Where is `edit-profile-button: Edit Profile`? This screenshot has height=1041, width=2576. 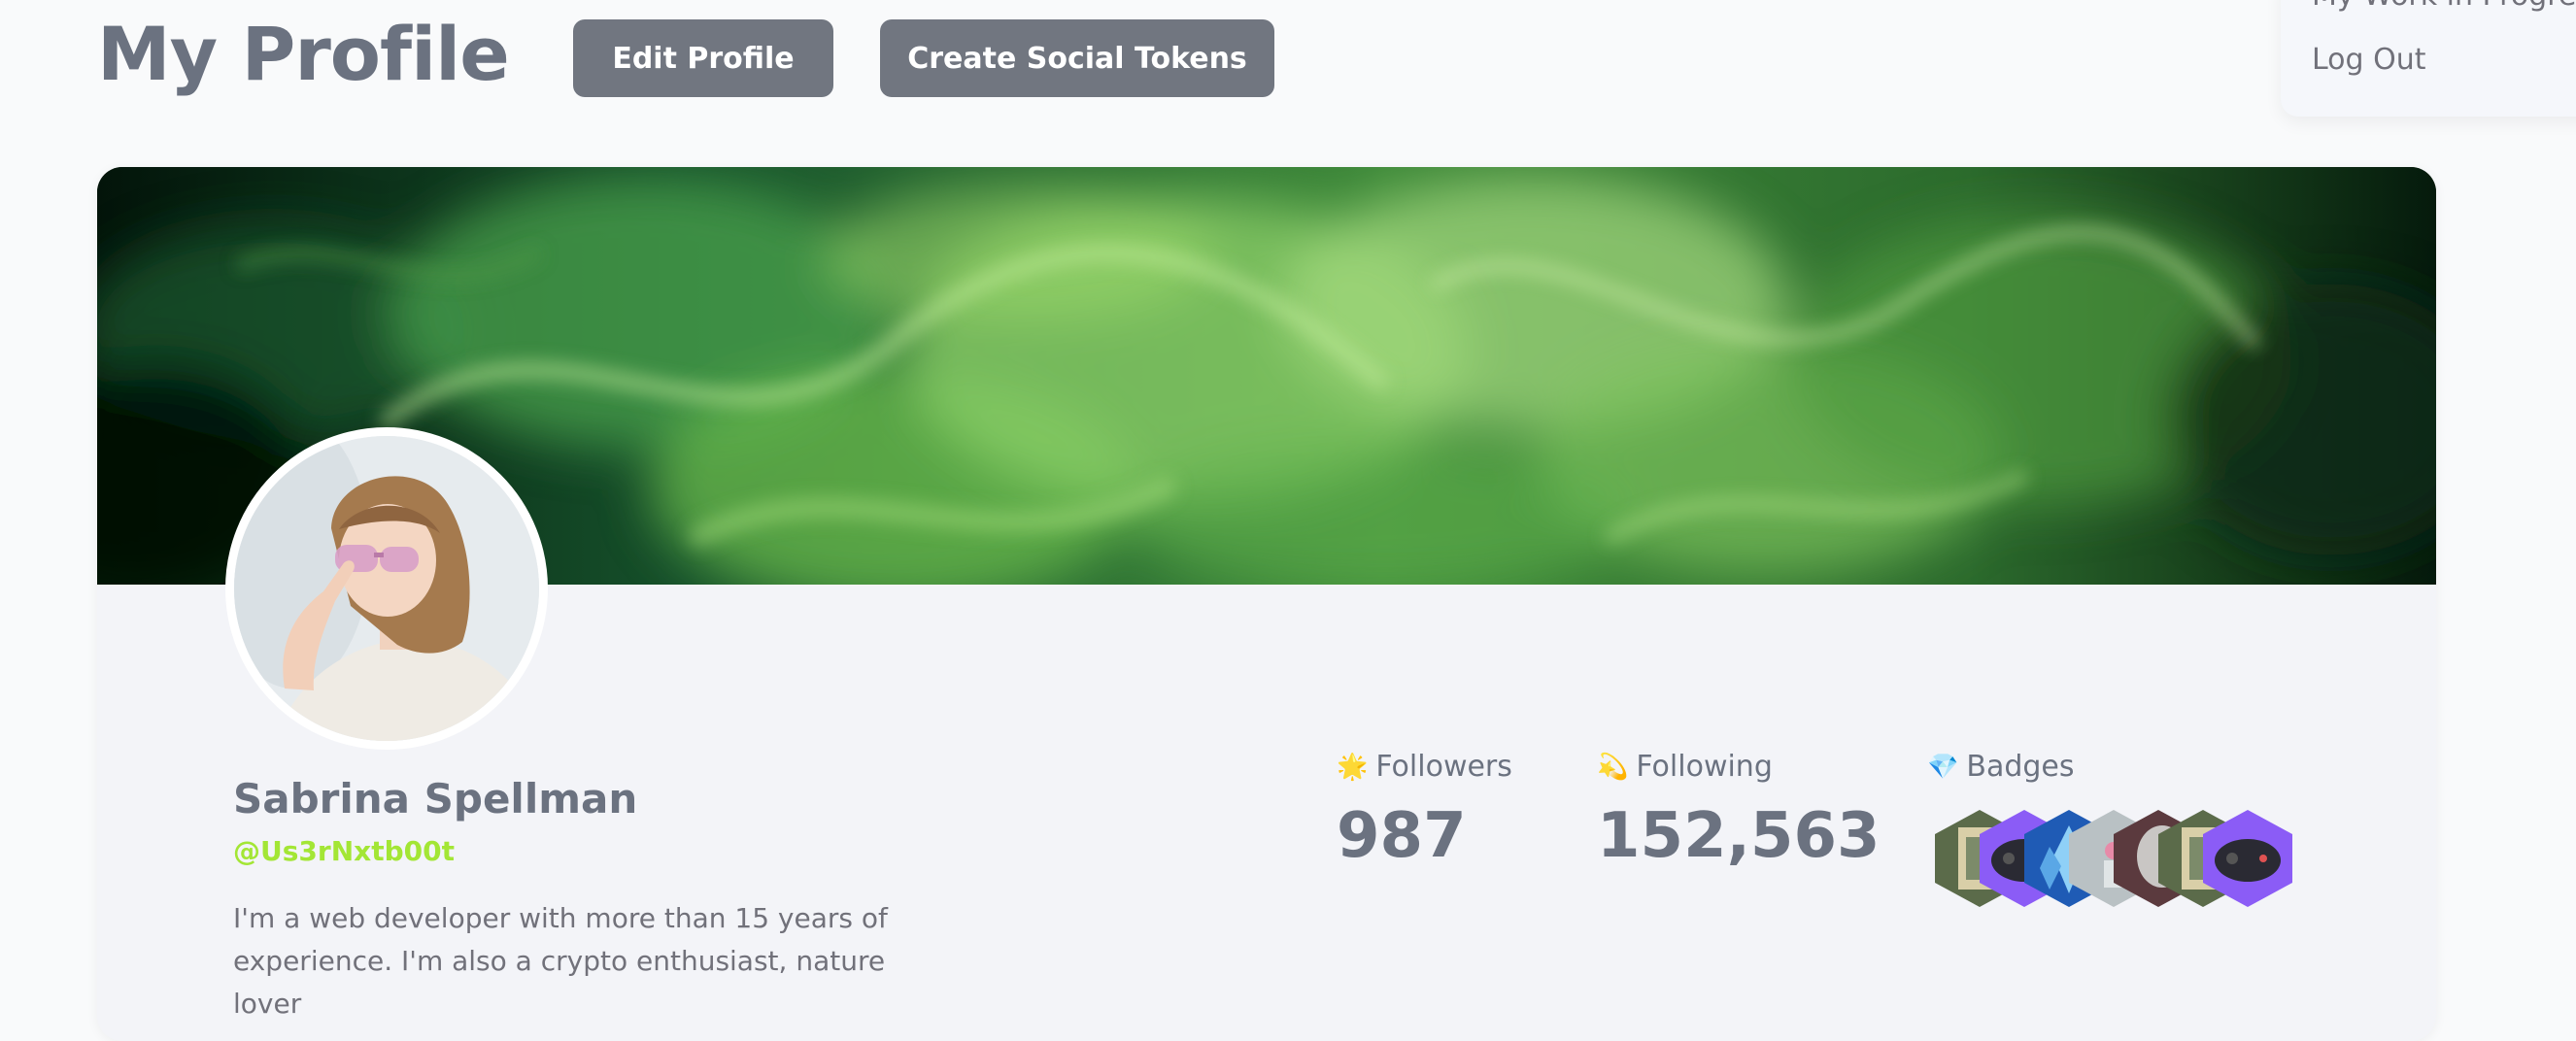
edit-profile-button: Edit Profile is located at coordinates (703, 58).